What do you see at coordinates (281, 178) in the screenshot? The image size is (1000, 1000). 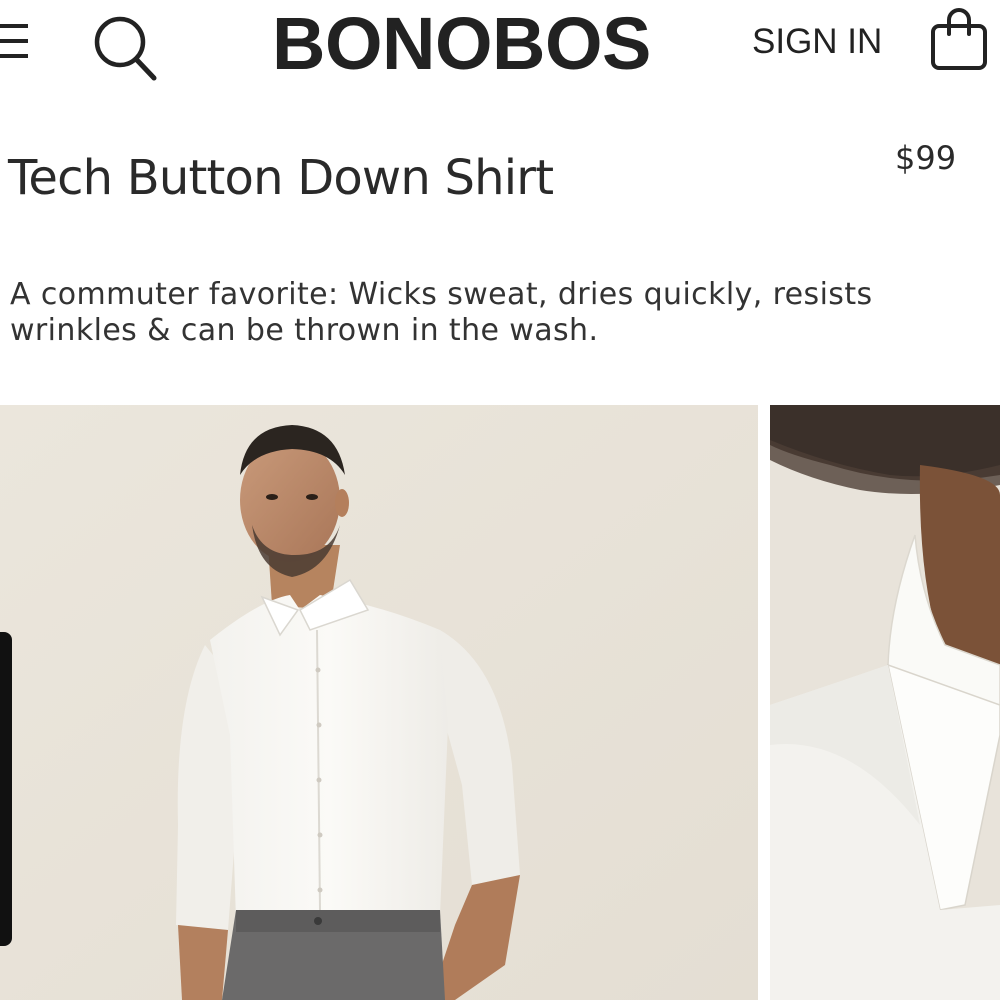 I see `product-title: Tech Button Down Shirt` at bounding box center [281, 178].